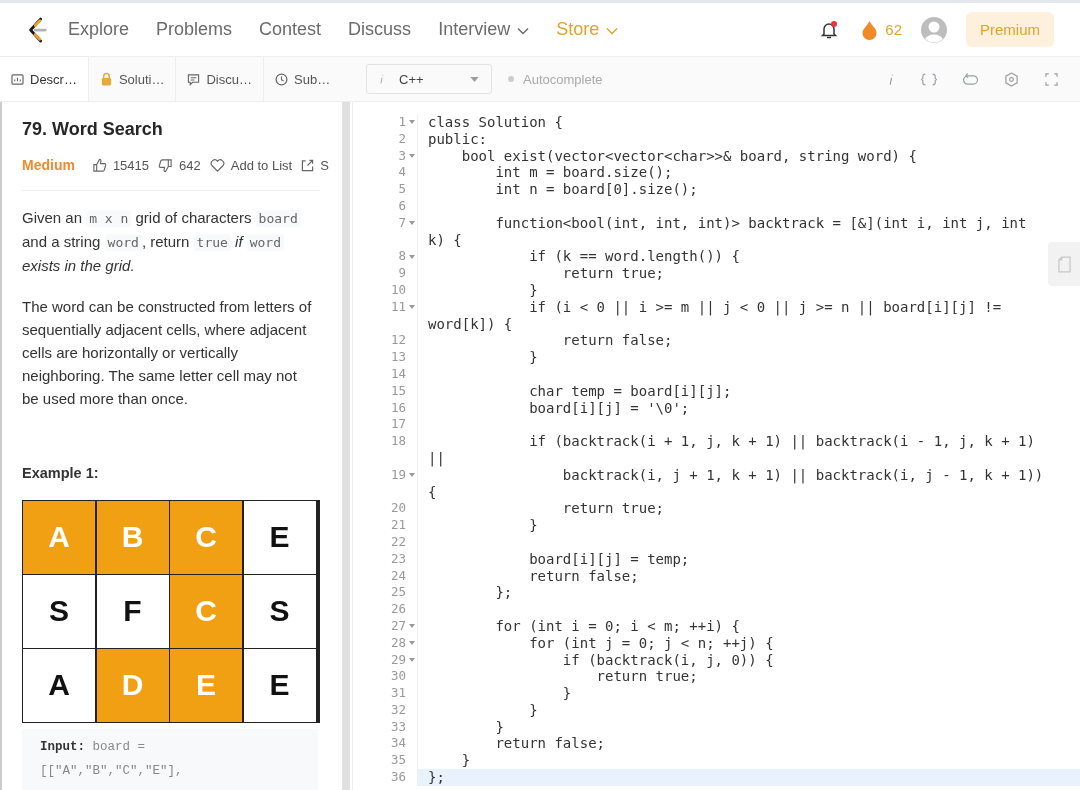 The height and width of the screenshot is (790, 1080). Describe the element at coordinates (398, 391) in the screenshot. I see `line-number: 15` at that location.